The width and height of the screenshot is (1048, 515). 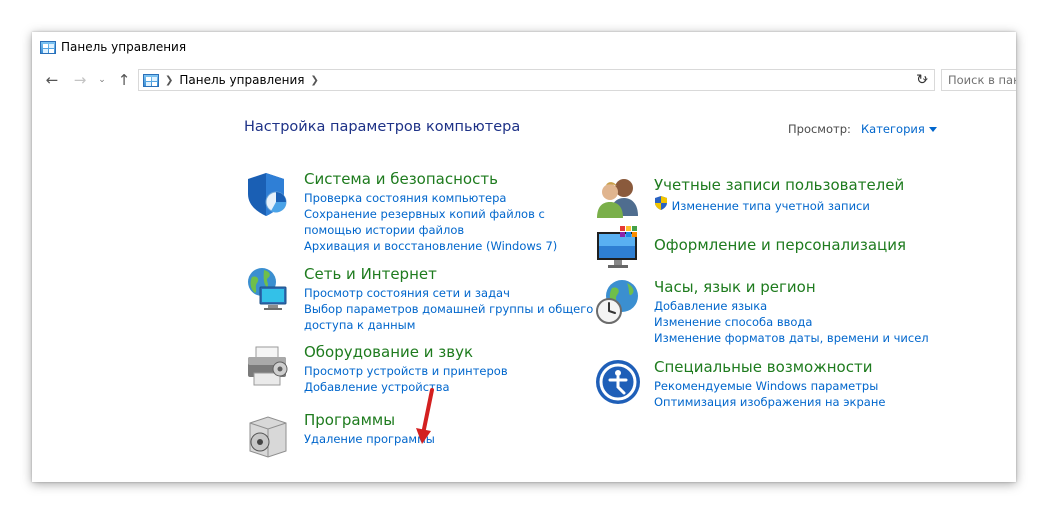 What do you see at coordinates (425, 416) in the screenshot?
I see `red-arrow-annotation` at bounding box center [425, 416].